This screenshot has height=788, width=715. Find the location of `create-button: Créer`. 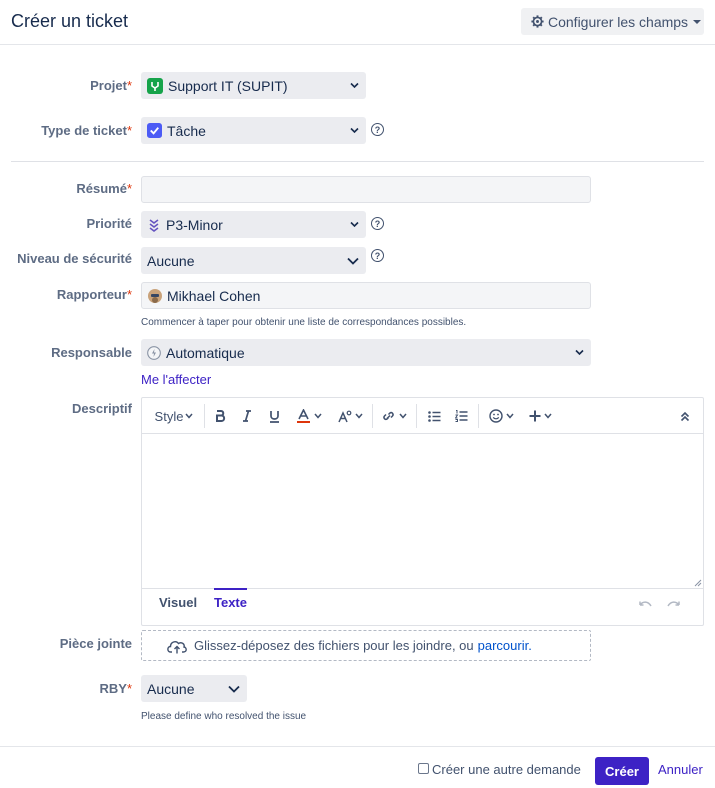

create-button: Créer is located at coordinates (622, 771).